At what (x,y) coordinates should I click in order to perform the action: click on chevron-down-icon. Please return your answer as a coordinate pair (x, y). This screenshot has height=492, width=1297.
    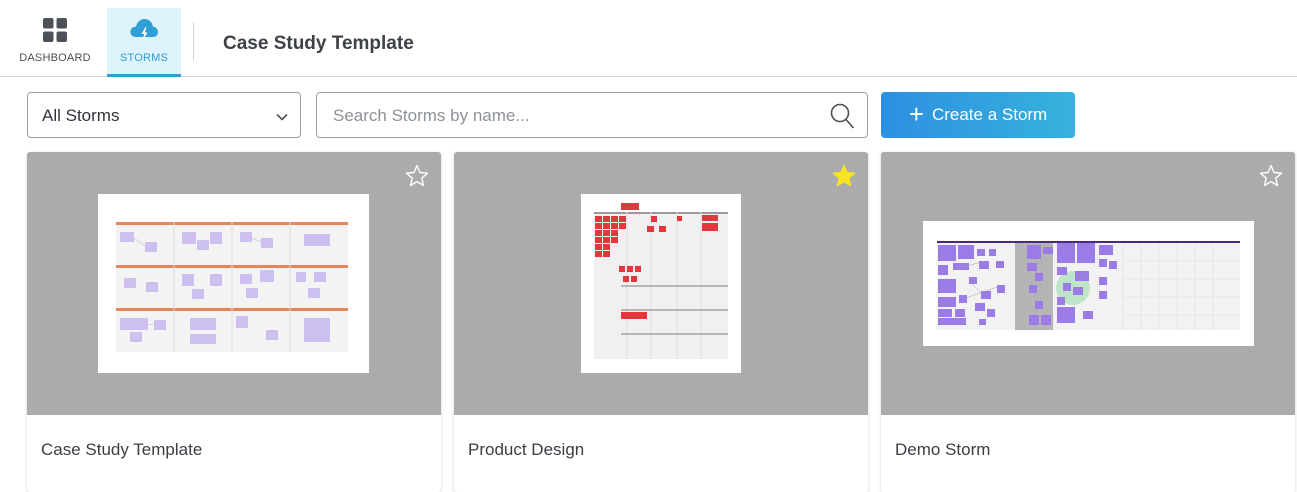
    Looking at the image, I should click on (282, 118).